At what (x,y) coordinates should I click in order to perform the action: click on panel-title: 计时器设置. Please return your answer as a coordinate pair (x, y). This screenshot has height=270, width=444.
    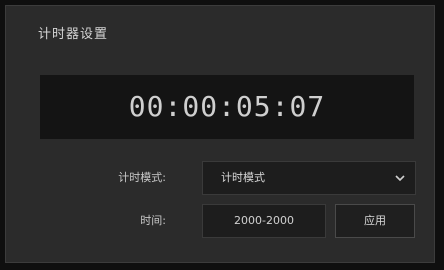
    Looking at the image, I should click on (73, 34).